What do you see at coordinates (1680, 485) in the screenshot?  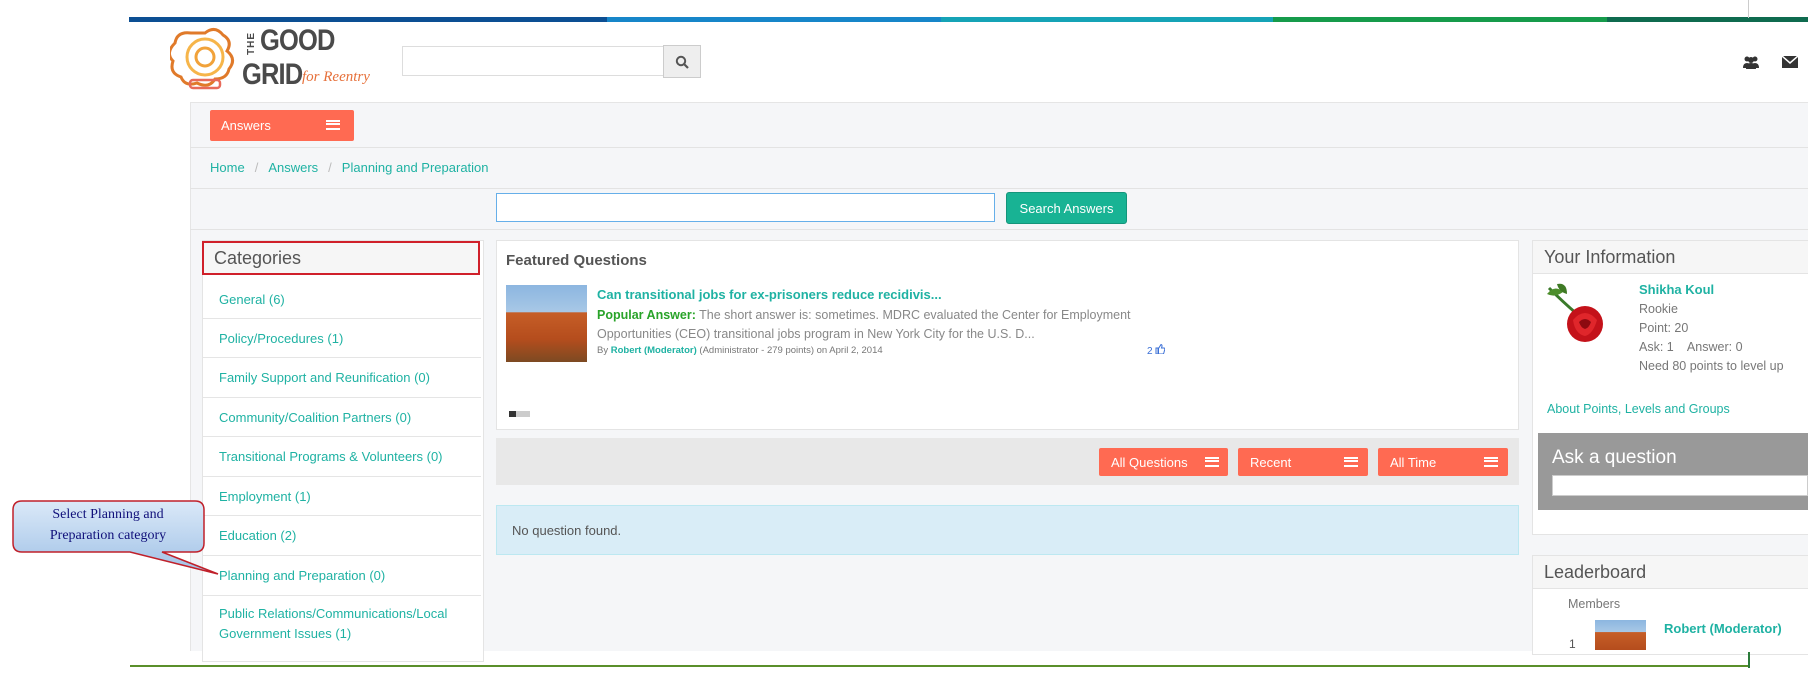 I see `ask-question-input` at bounding box center [1680, 485].